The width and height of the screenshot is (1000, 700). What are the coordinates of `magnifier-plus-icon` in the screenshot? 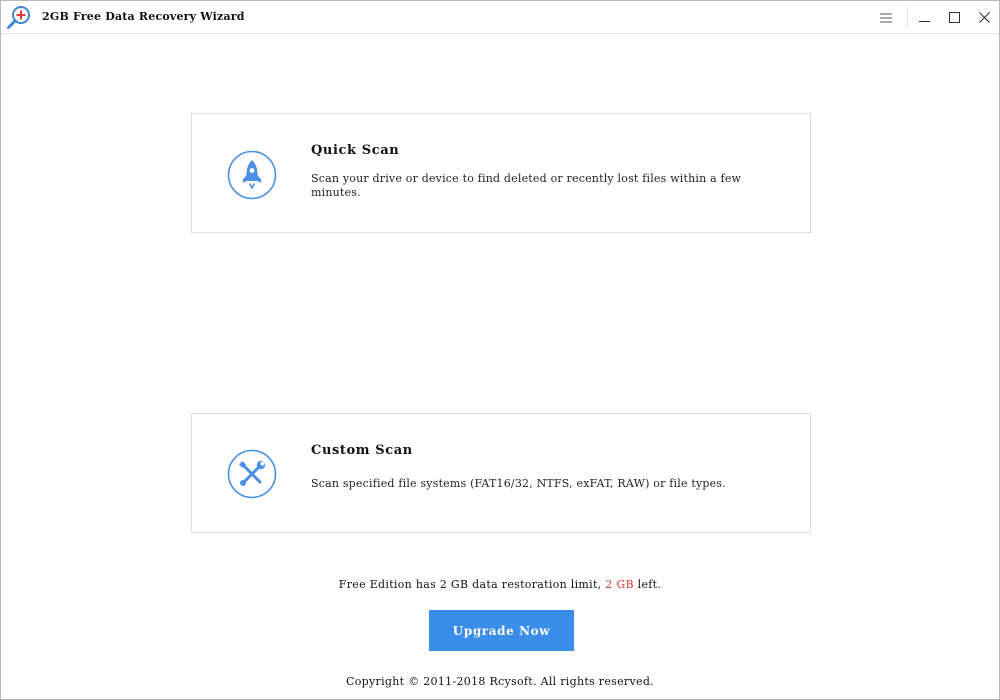 It's located at (19, 18).